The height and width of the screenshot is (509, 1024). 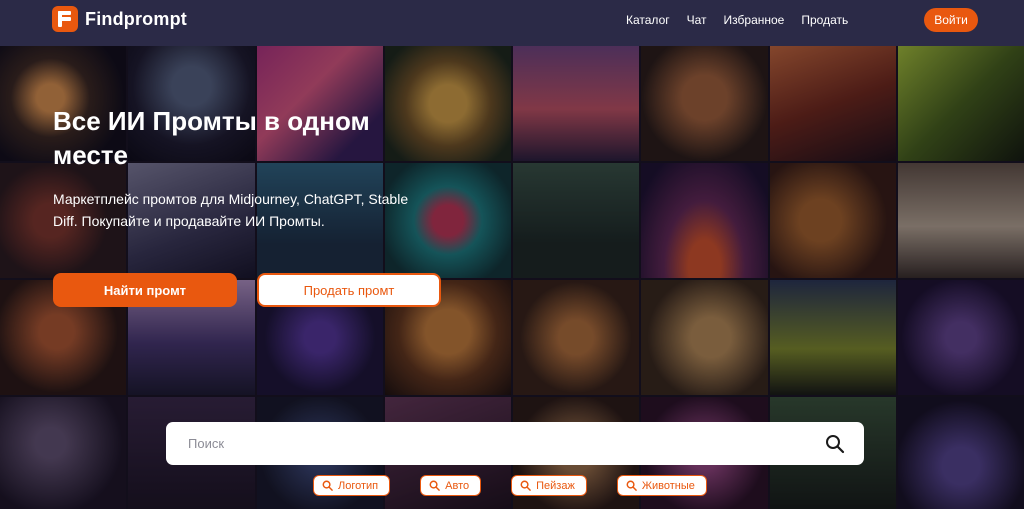 What do you see at coordinates (510, 485) in the screenshot?
I see `category-chips: Логотип Авто Пейзаж Животные` at bounding box center [510, 485].